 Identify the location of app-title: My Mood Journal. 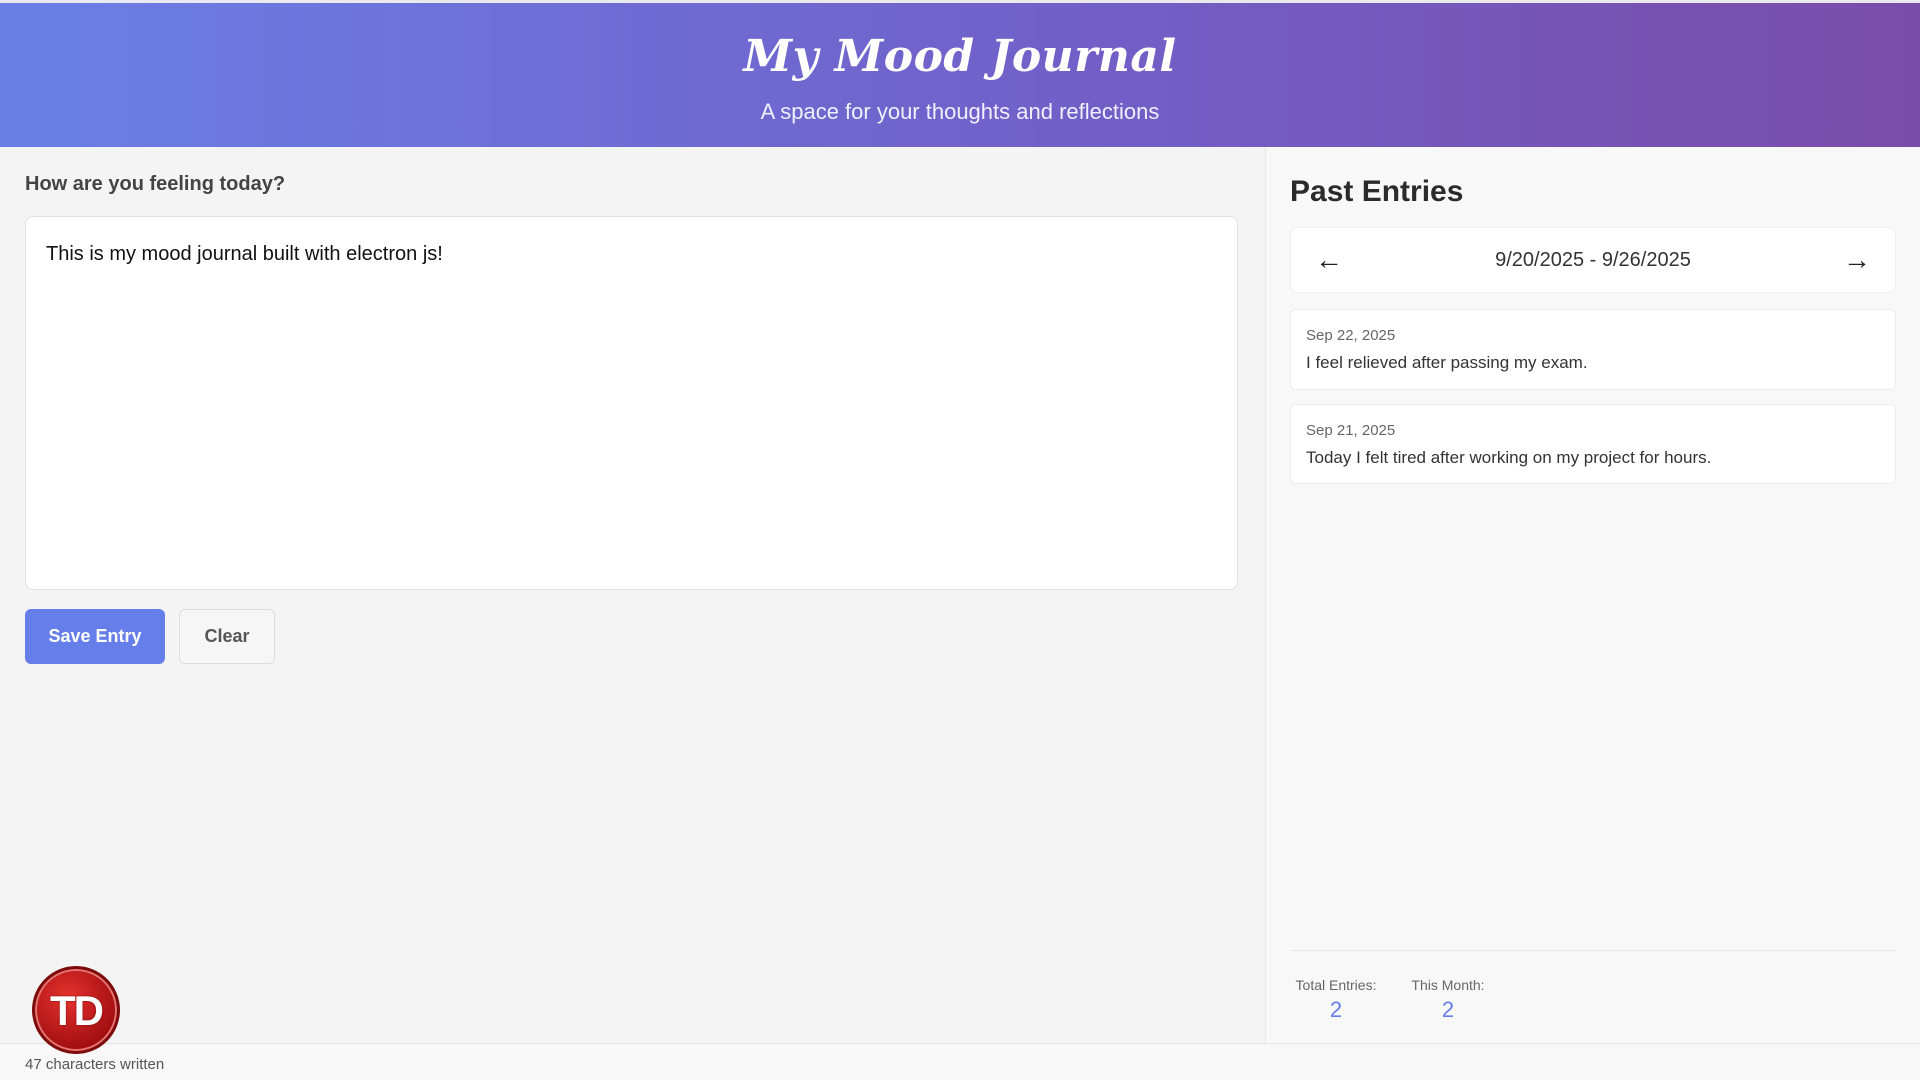
(960, 56).